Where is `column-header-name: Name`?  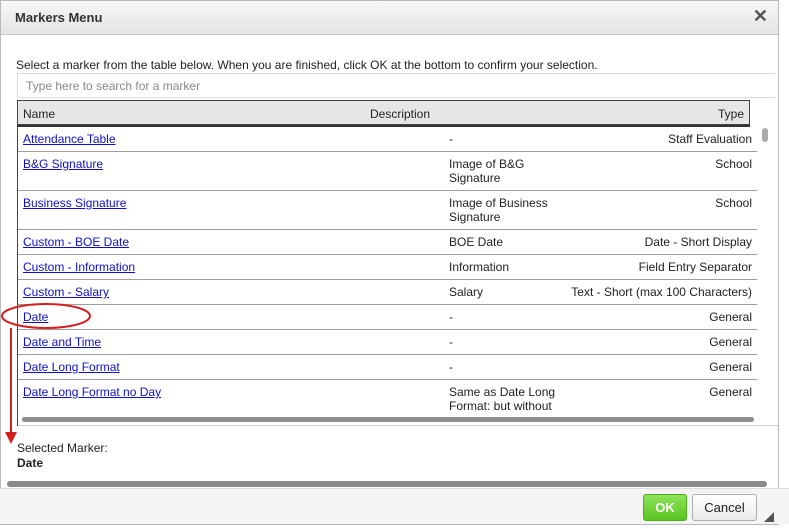
column-header-name: Name is located at coordinates (39, 114).